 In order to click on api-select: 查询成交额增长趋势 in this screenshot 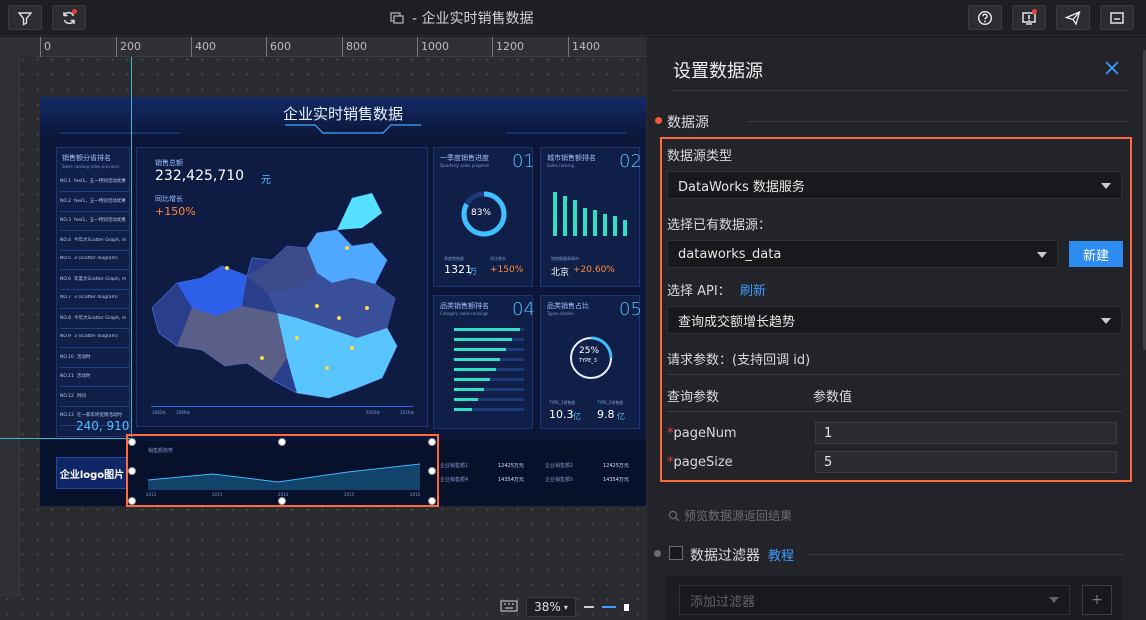, I will do `click(894, 320)`.